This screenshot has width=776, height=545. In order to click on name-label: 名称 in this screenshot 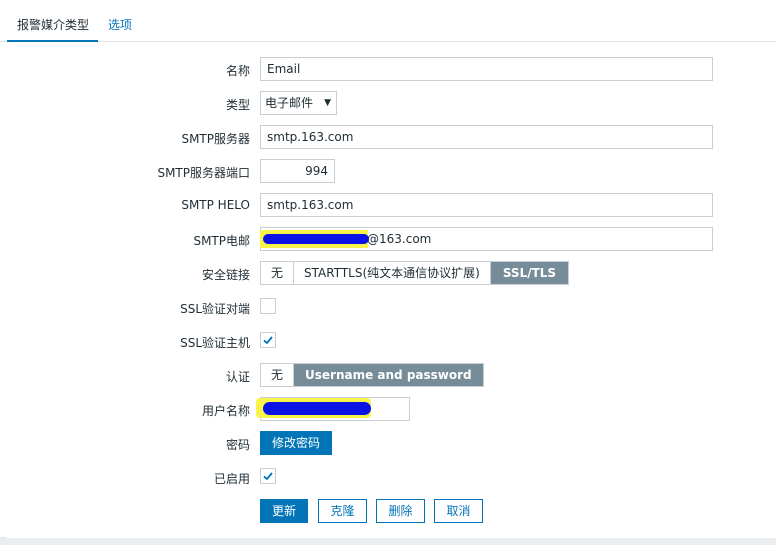, I will do `click(237, 71)`.